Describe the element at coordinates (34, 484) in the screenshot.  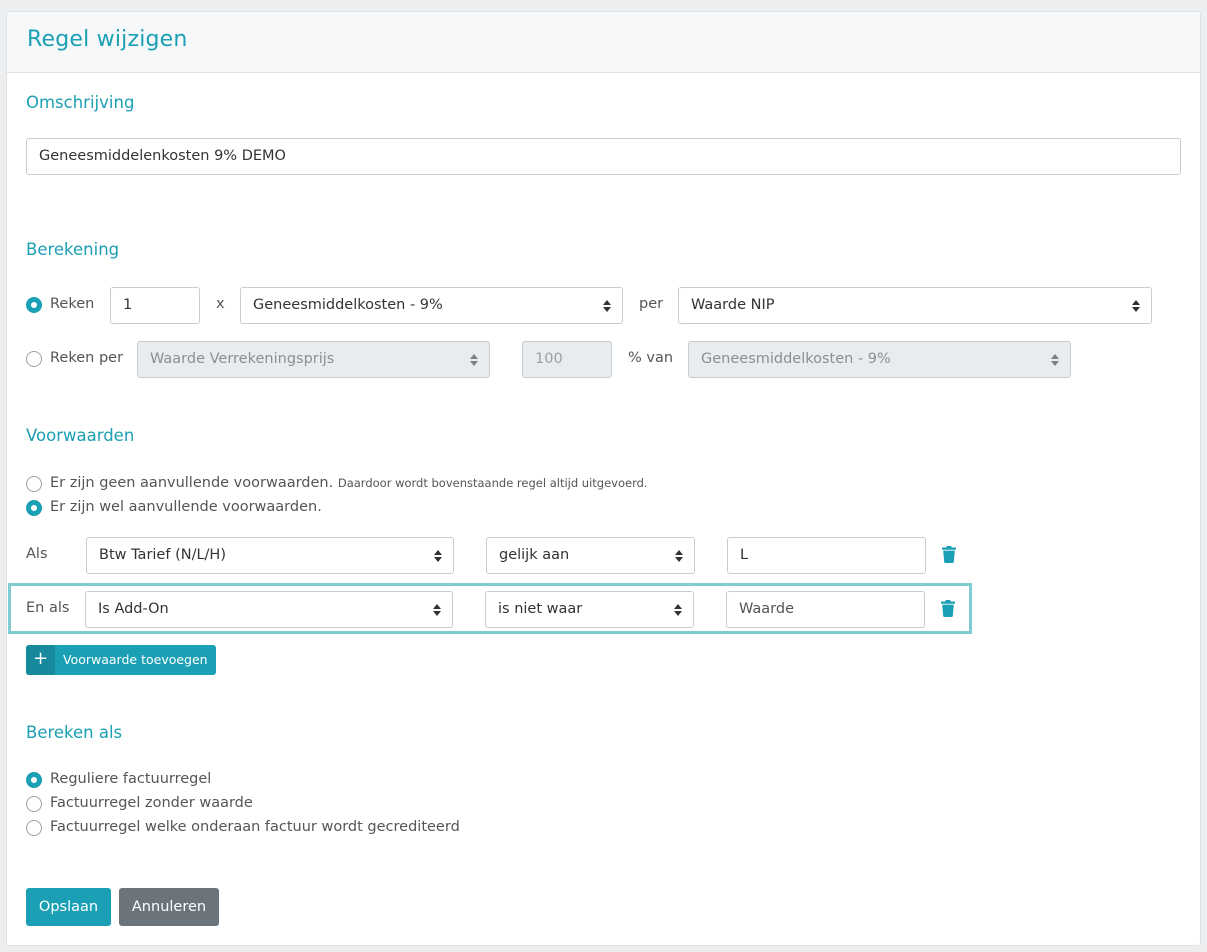
I see `no-conditions-radio` at that location.